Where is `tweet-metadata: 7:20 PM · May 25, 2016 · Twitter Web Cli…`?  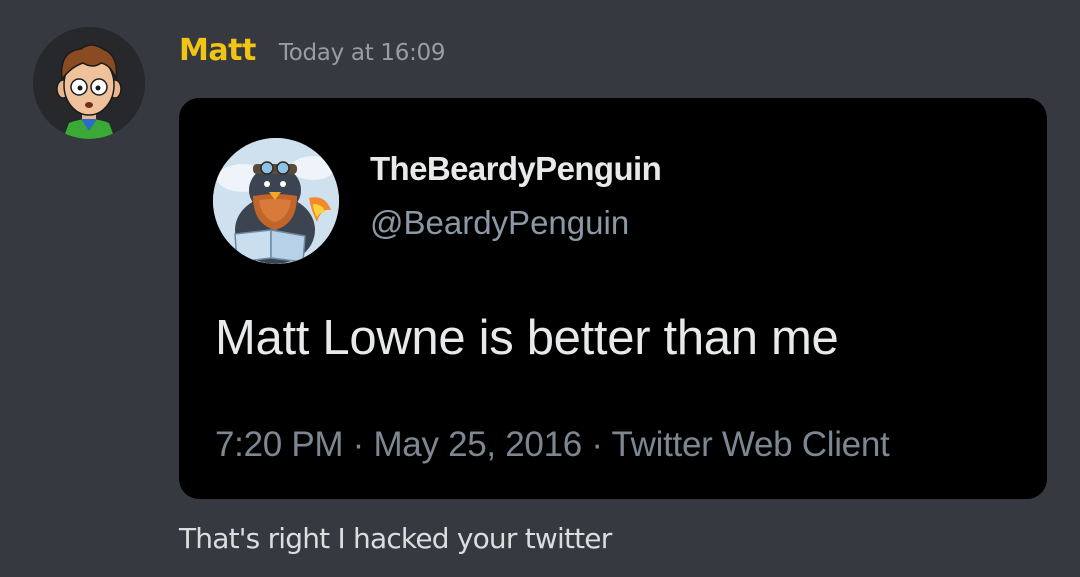
tweet-metadata: 7:20 PM · May 25, 2016 · Twitter Web Cli… is located at coordinates (552, 444).